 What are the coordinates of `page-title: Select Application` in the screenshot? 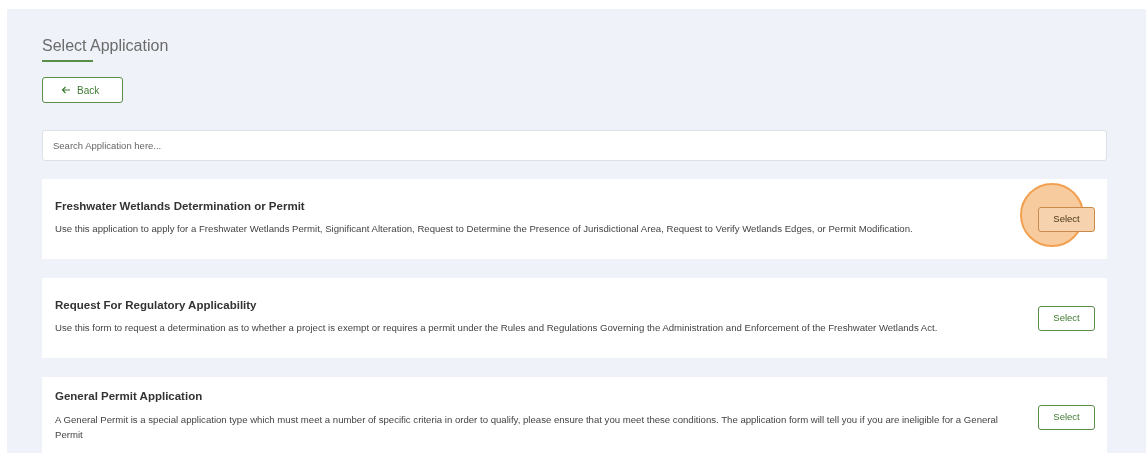 It's located at (106, 46).